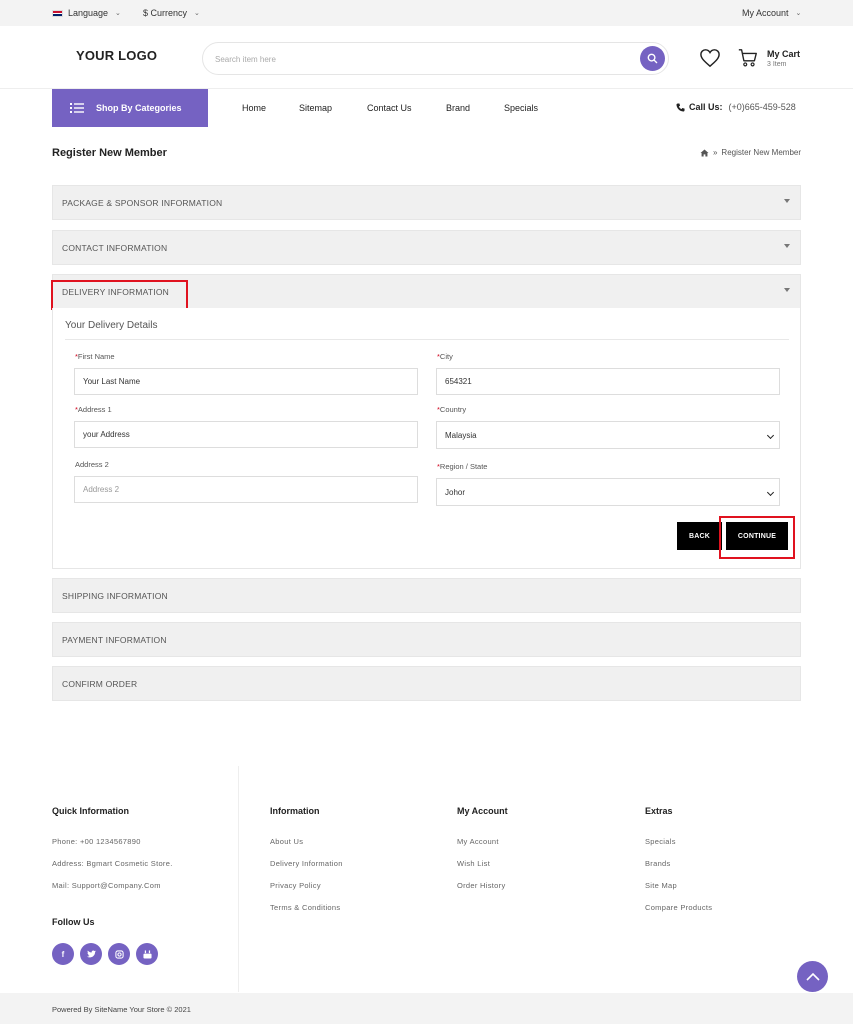 Image resolution: width=853 pixels, height=1024 pixels. I want to click on address1-label-text: Address 1, so click(94, 409).